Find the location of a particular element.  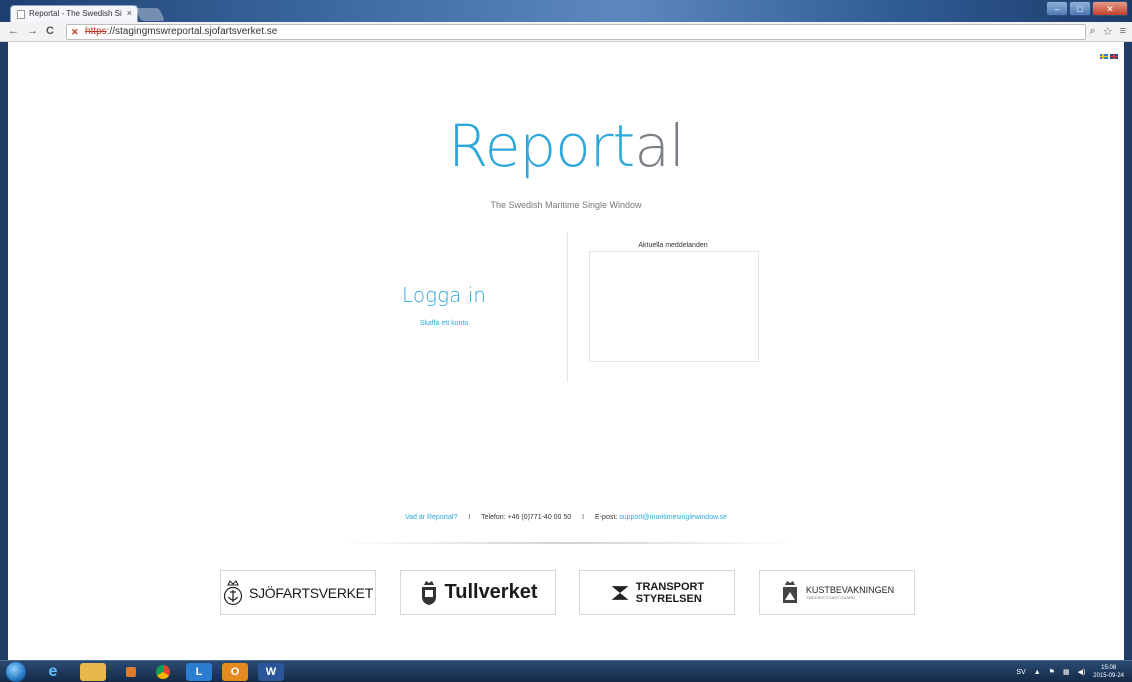

phone-text: Telefon: +46 (0)771-40 00 50 is located at coordinates (526, 517).